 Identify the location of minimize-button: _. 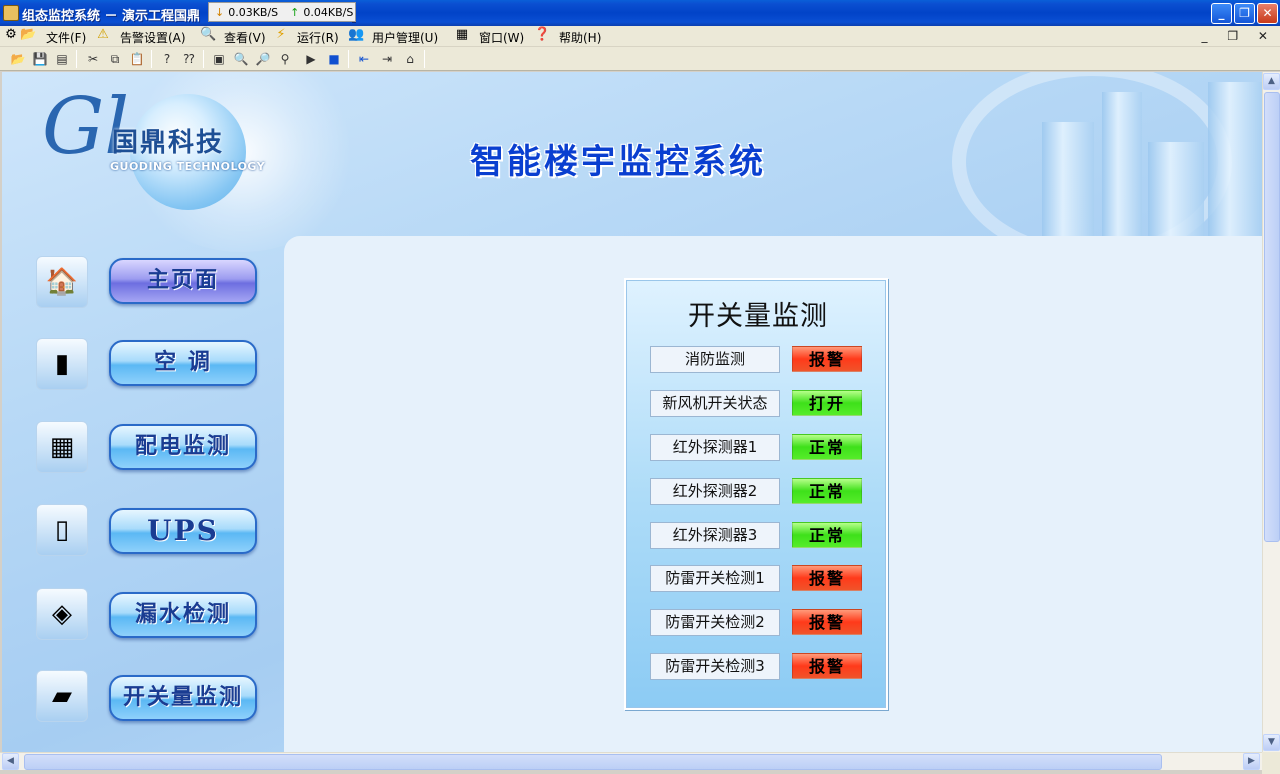
(1221, 13).